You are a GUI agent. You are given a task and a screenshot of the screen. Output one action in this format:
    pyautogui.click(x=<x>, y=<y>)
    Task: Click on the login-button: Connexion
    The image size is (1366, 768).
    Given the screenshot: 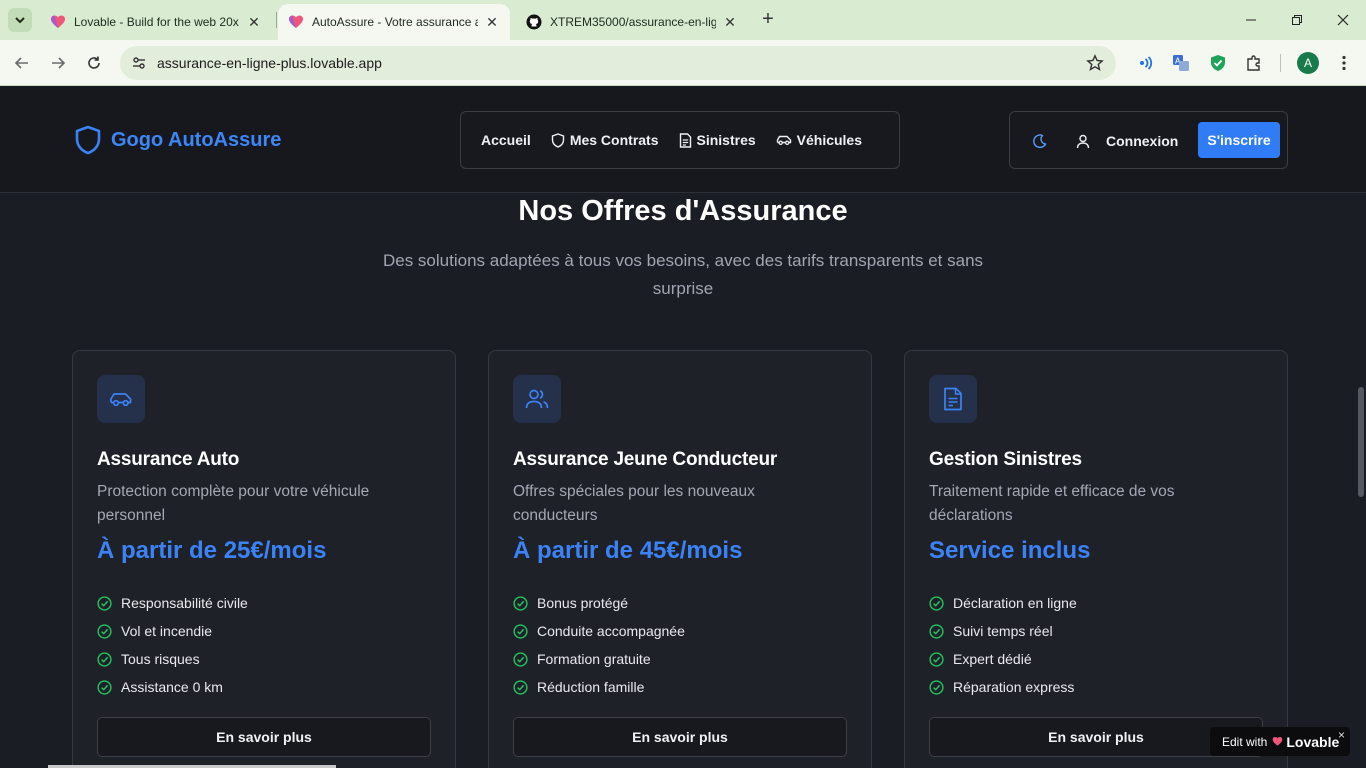 What is the action you would take?
    pyautogui.click(x=1127, y=141)
    